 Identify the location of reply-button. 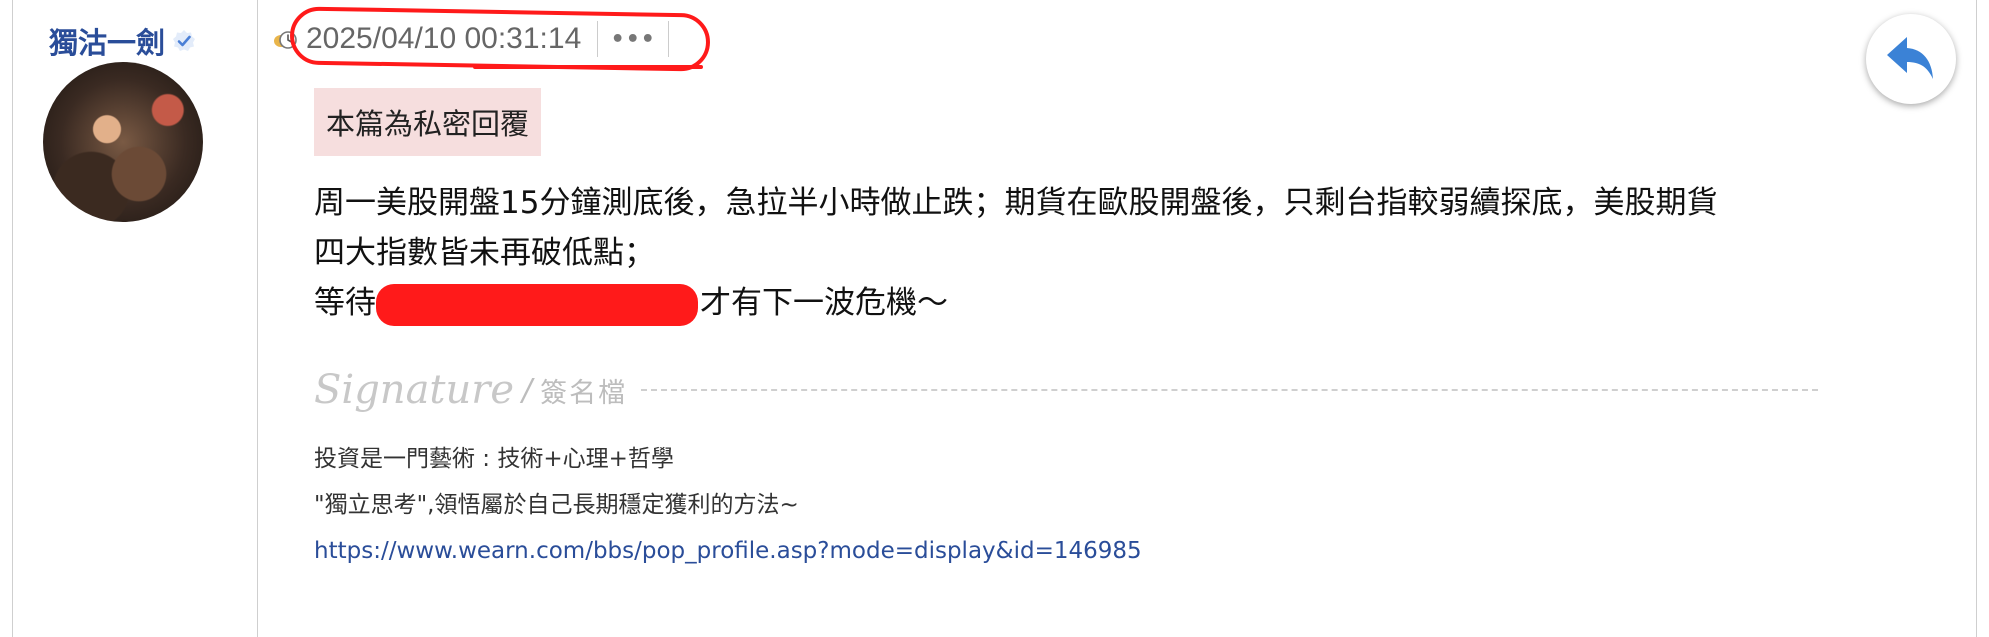
(1911, 59).